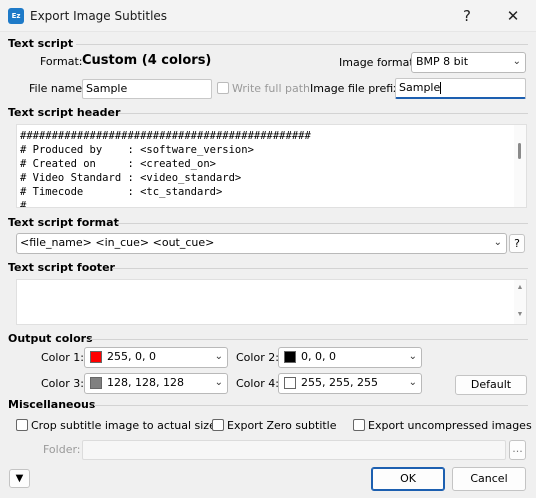 The width and height of the screenshot is (536, 498). What do you see at coordinates (261, 243) in the screenshot?
I see `script-format-field: <file_name> <in_cue> <out_cue> ⌄` at bounding box center [261, 243].